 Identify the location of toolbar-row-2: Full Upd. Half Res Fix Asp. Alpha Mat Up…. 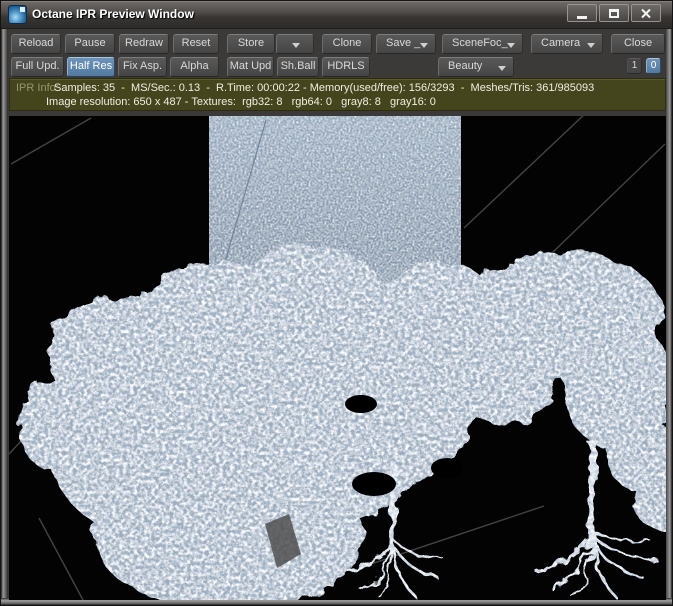
(336, 67).